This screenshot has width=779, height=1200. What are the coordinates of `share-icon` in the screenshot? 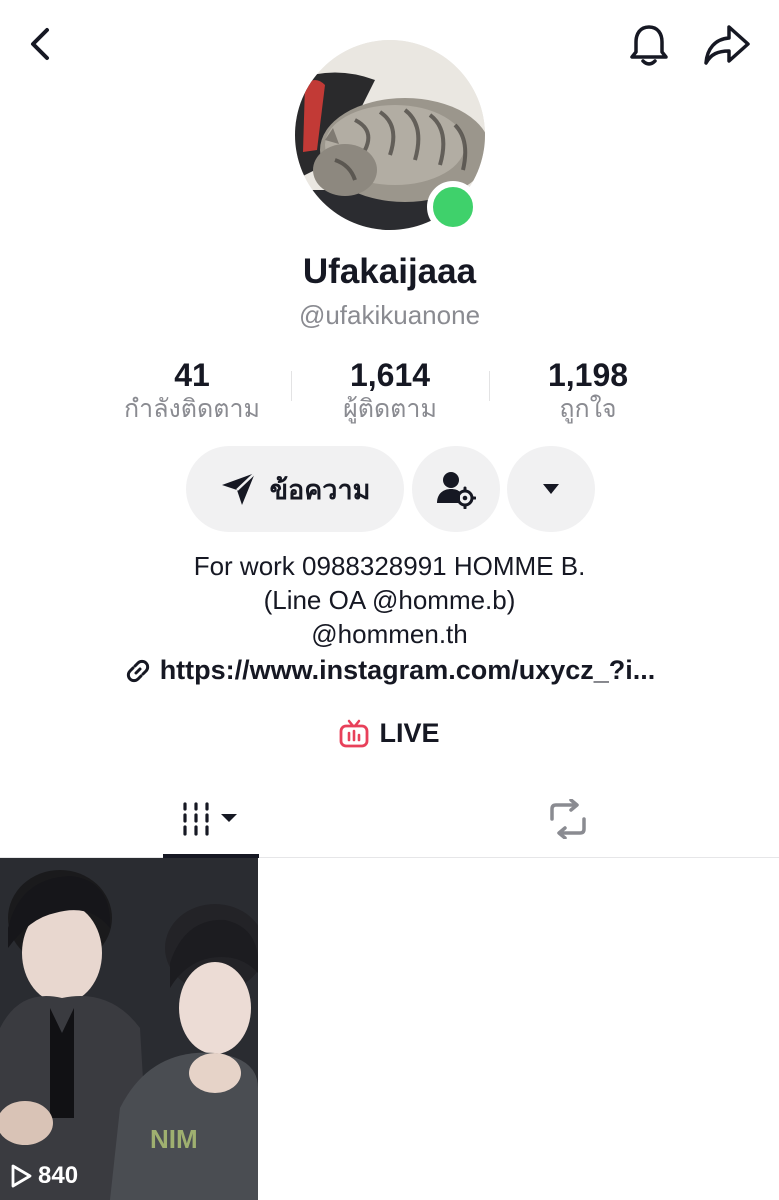 It's located at (727, 45).